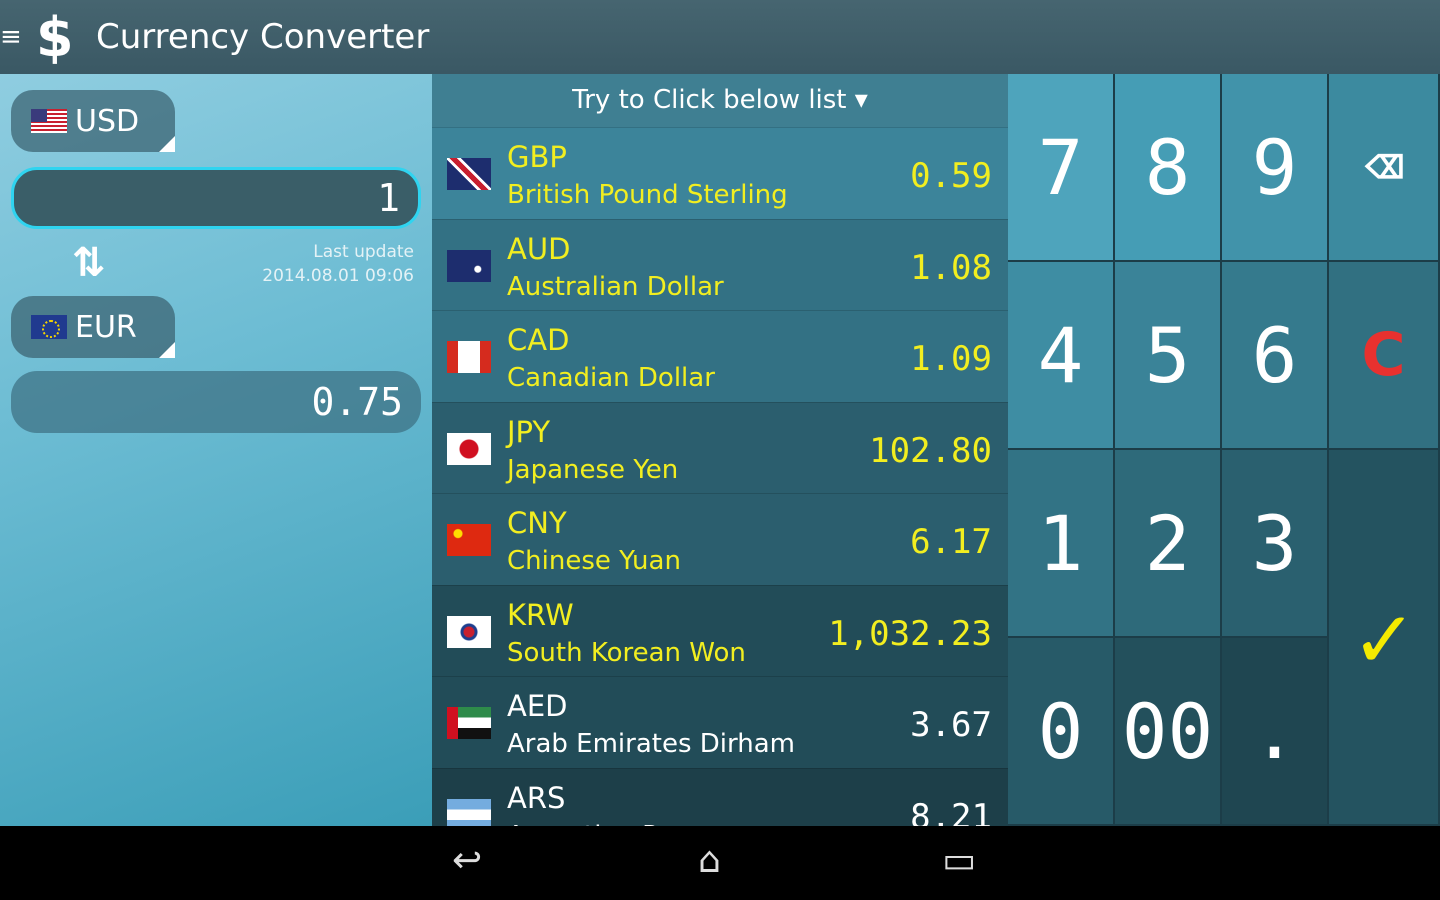  Describe the element at coordinates (1275, 356) in the screenshot. I see `key-6: 6` at that location.